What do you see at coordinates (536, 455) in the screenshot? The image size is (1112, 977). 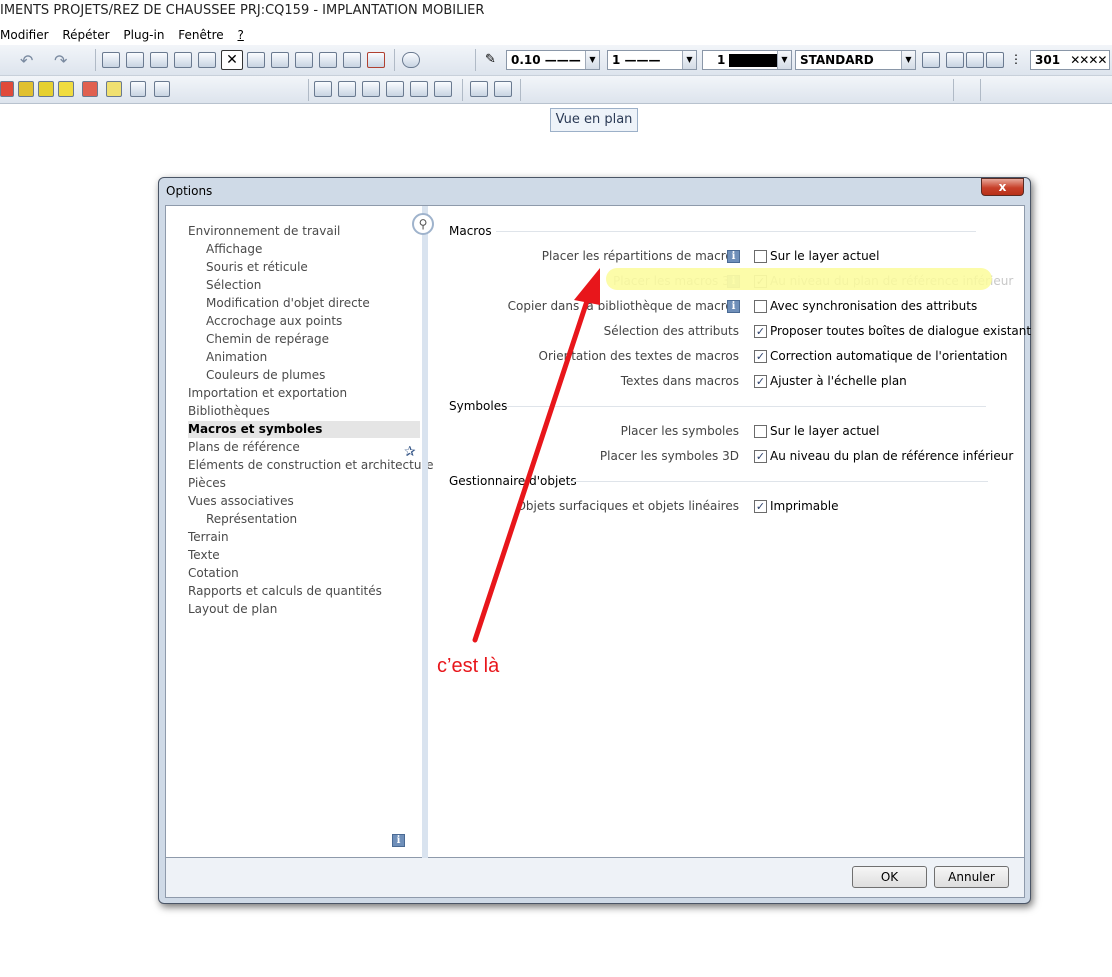 I see `annotation-arrow` at bounding box center [536, 455].